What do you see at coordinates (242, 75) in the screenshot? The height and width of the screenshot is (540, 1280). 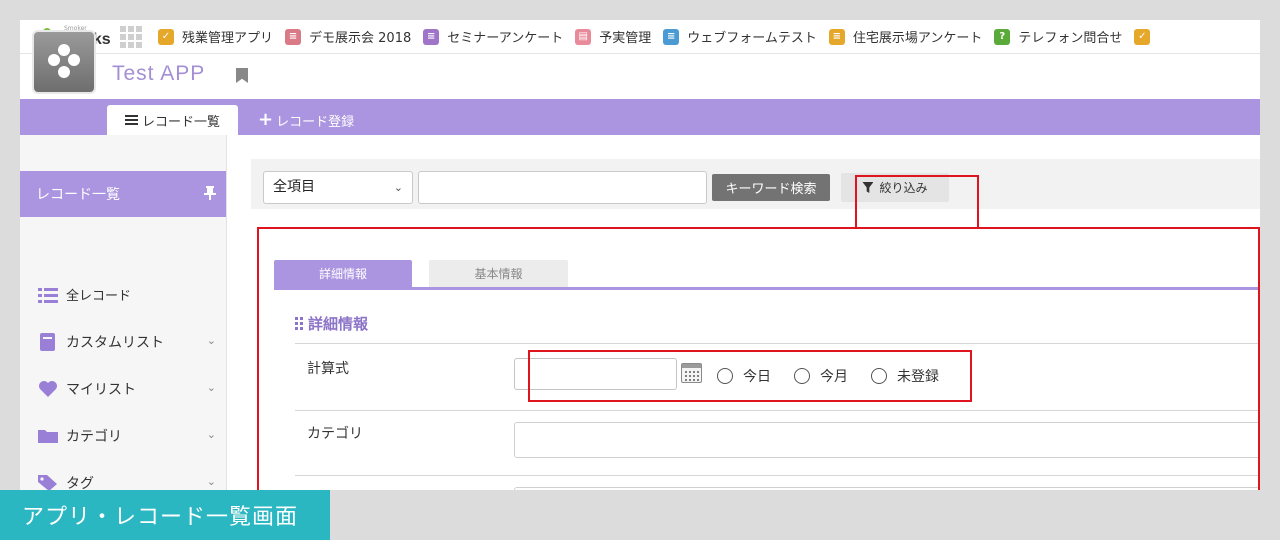 I see `bookmark-icon` at bounding box center [242, 75].